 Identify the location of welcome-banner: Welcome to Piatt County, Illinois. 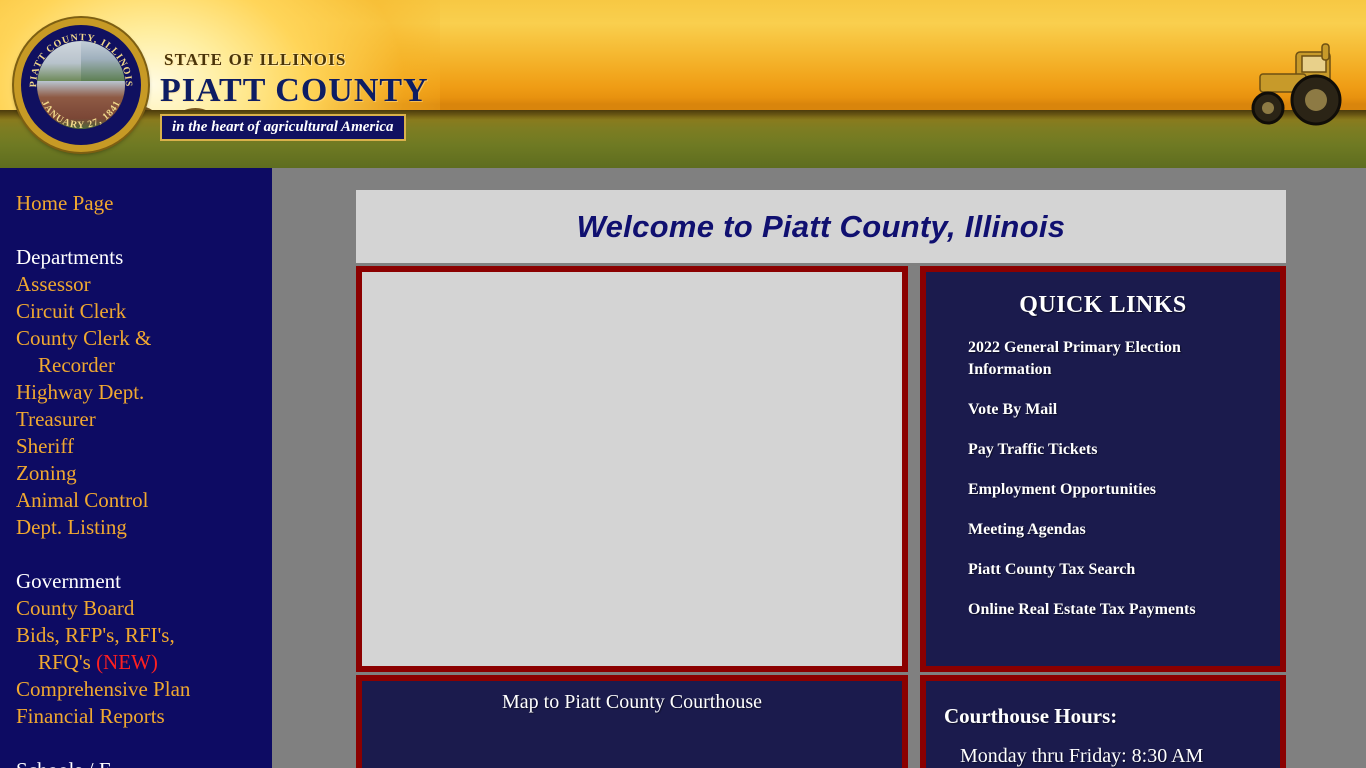
(821, 226).